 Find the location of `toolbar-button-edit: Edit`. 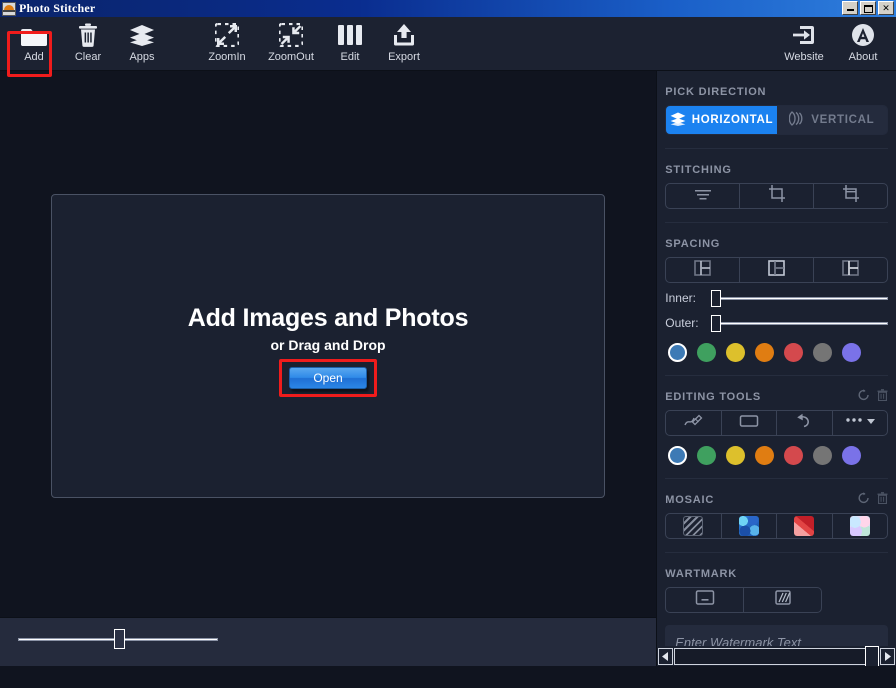

toolbar-button-edit: Edit is located at coordinates (350, 43).